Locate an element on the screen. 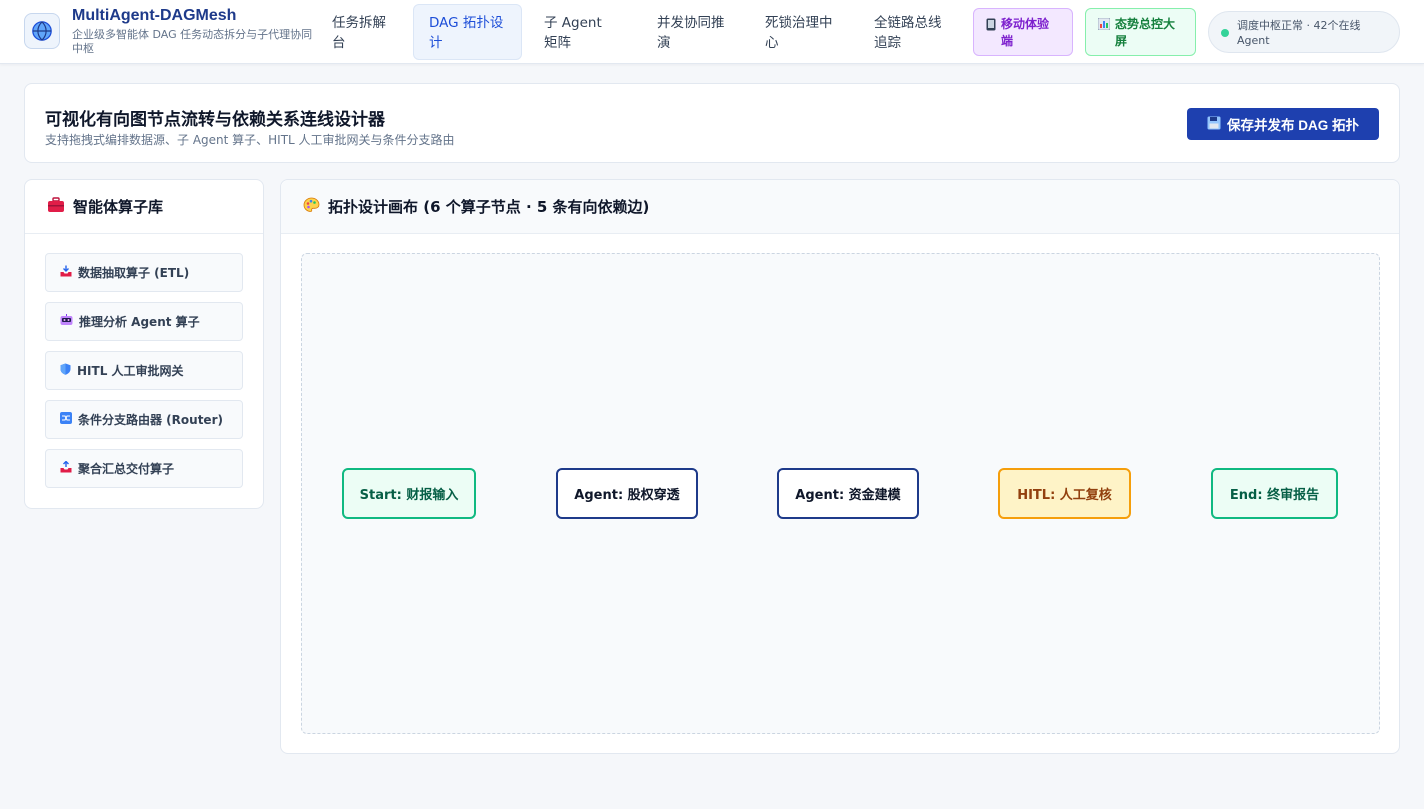  page-title: 可视化有向图节点流转与依赖关系连线设计器 is located at coordinates (215, 120).